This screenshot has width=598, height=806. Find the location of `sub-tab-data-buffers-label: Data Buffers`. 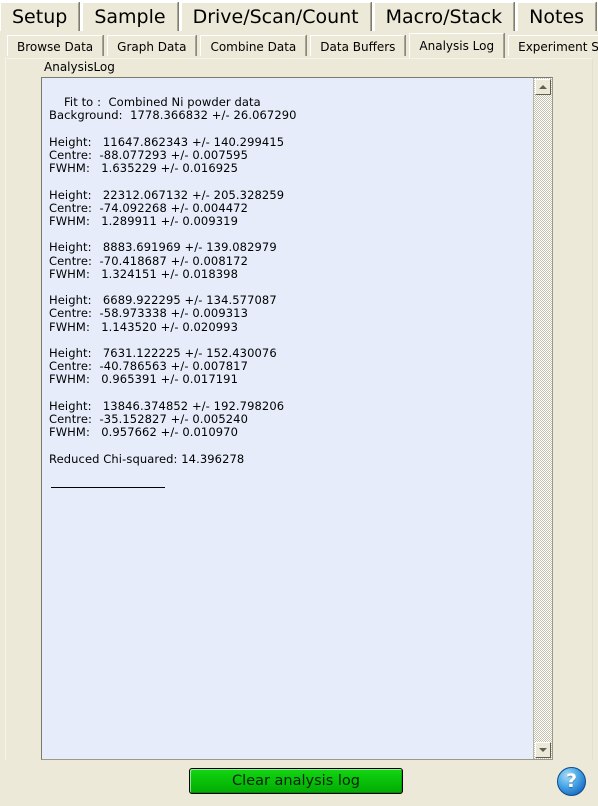

sub-tab-data-buffers-label: Data Buffers is located at coordinates (358, 47).